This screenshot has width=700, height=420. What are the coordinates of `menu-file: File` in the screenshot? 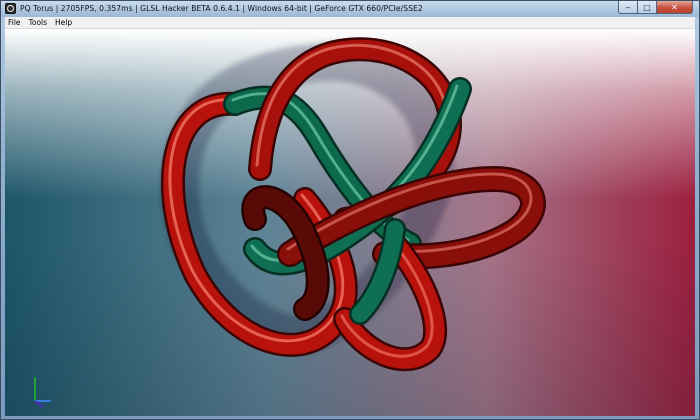 It's located at (15, 23).